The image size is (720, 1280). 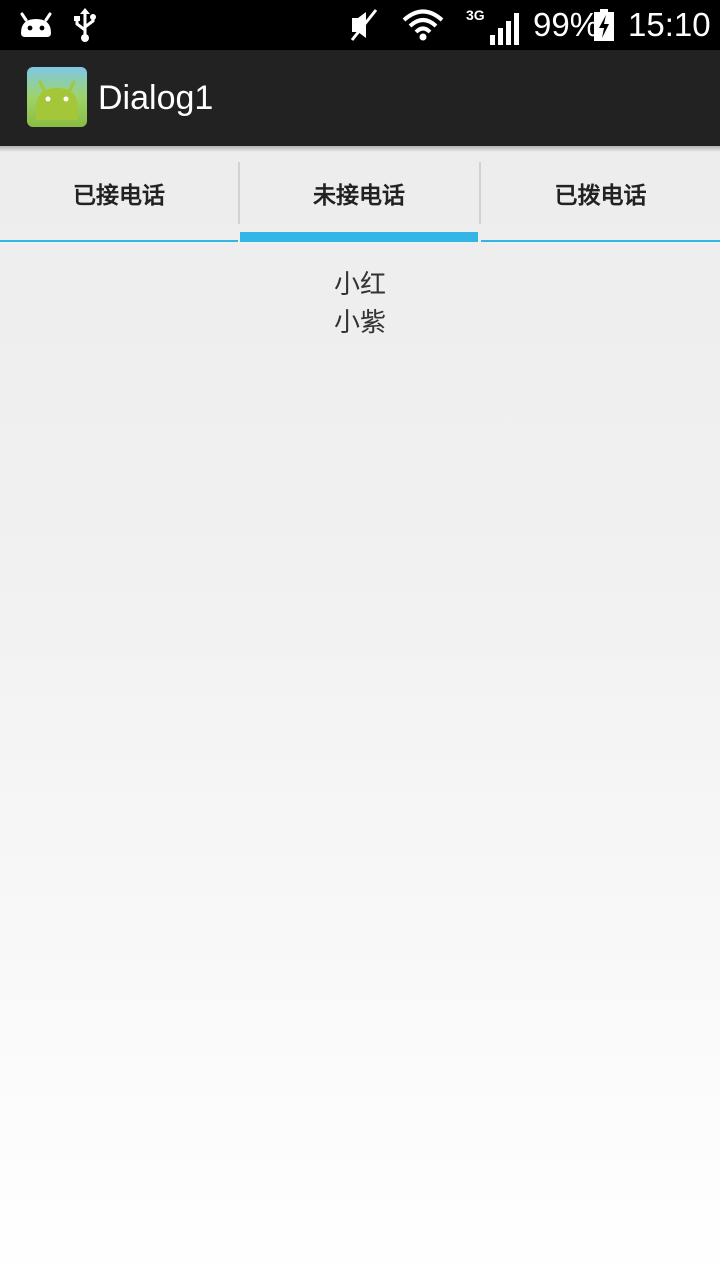 I want to click on tab-received-calls: 已接电话, so click(x=119, y=197).